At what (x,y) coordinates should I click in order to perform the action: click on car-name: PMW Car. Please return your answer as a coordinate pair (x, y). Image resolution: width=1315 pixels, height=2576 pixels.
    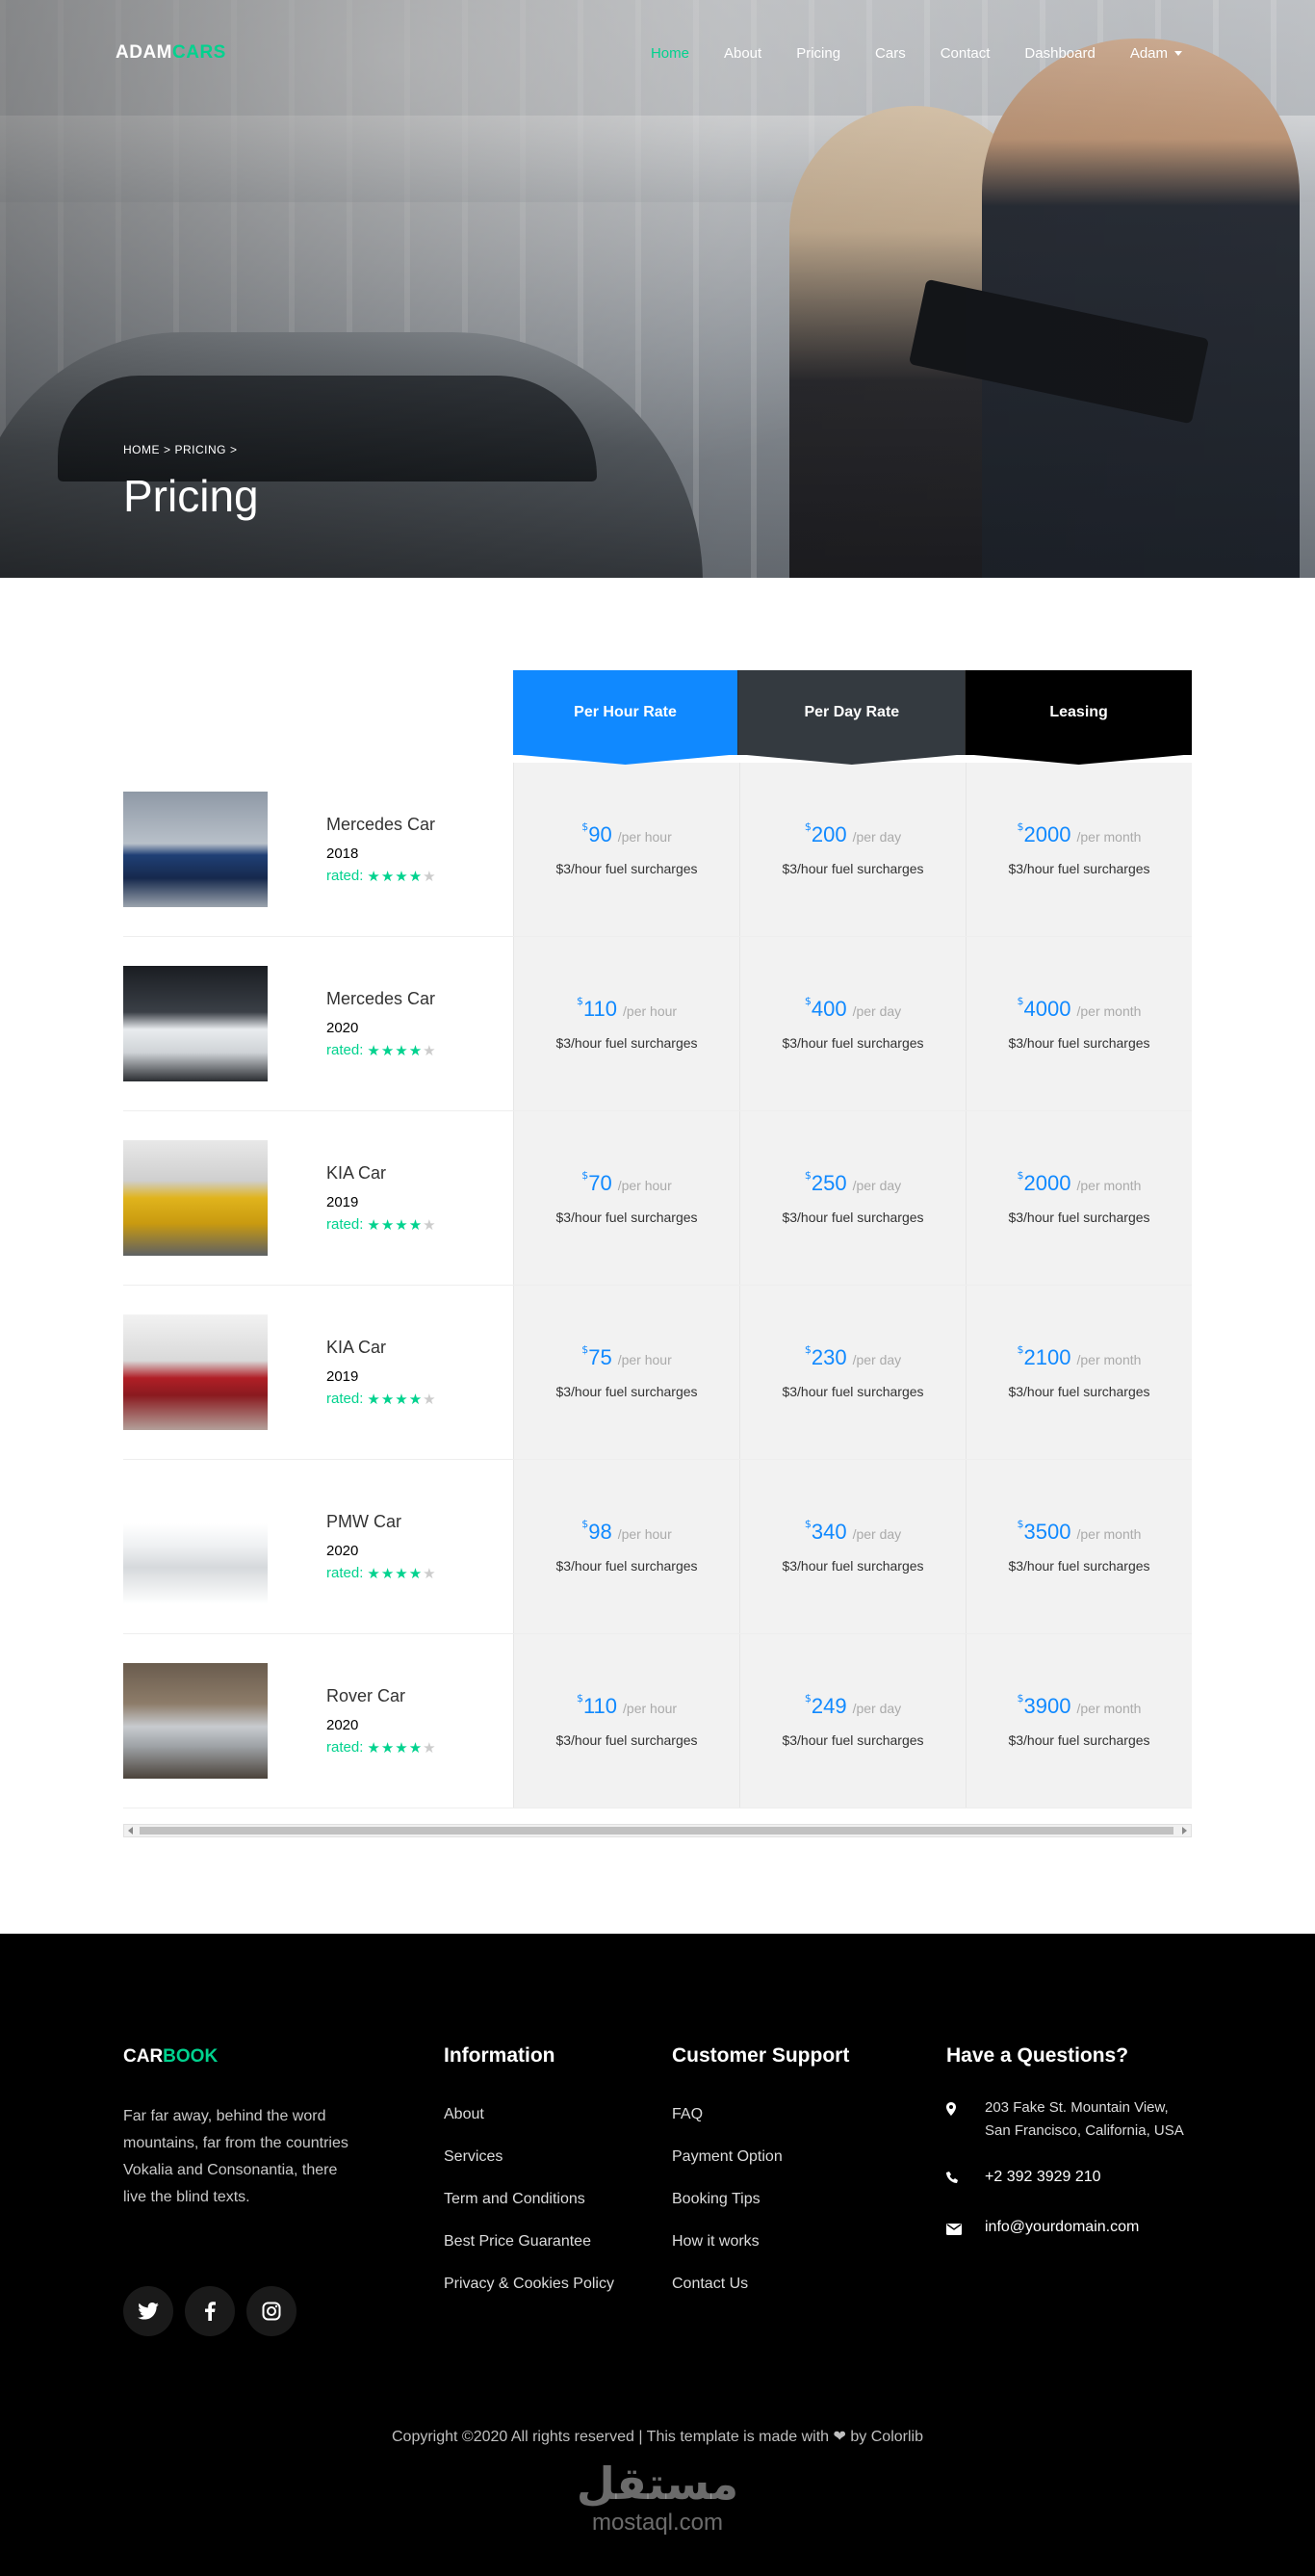
    Looking at the image, I should click on (381, 1522).